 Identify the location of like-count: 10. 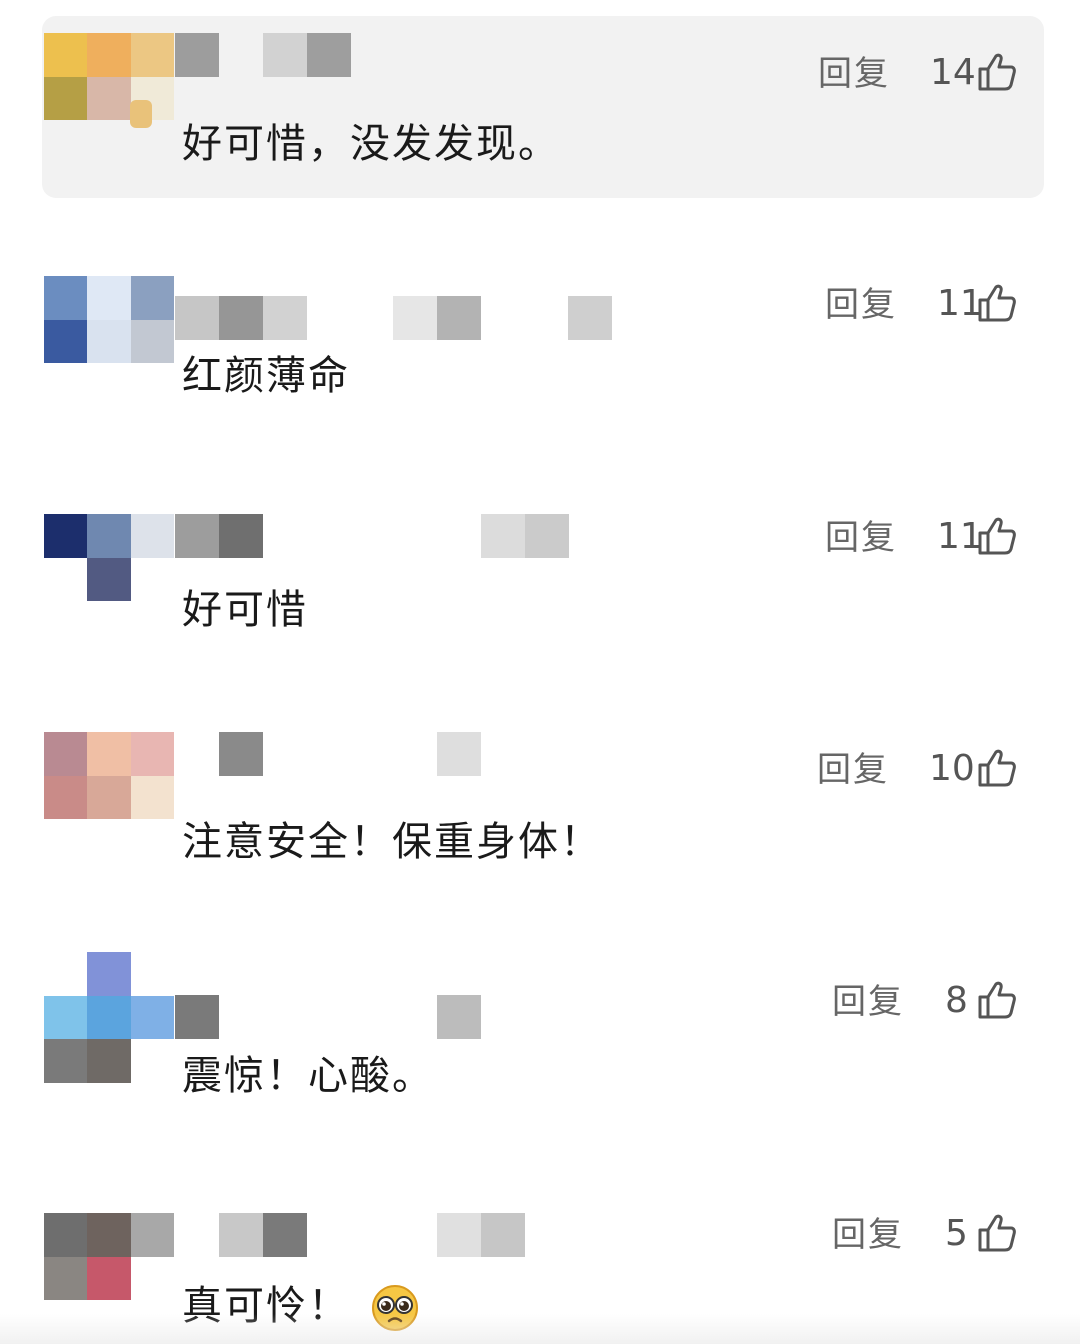
(952, 768).